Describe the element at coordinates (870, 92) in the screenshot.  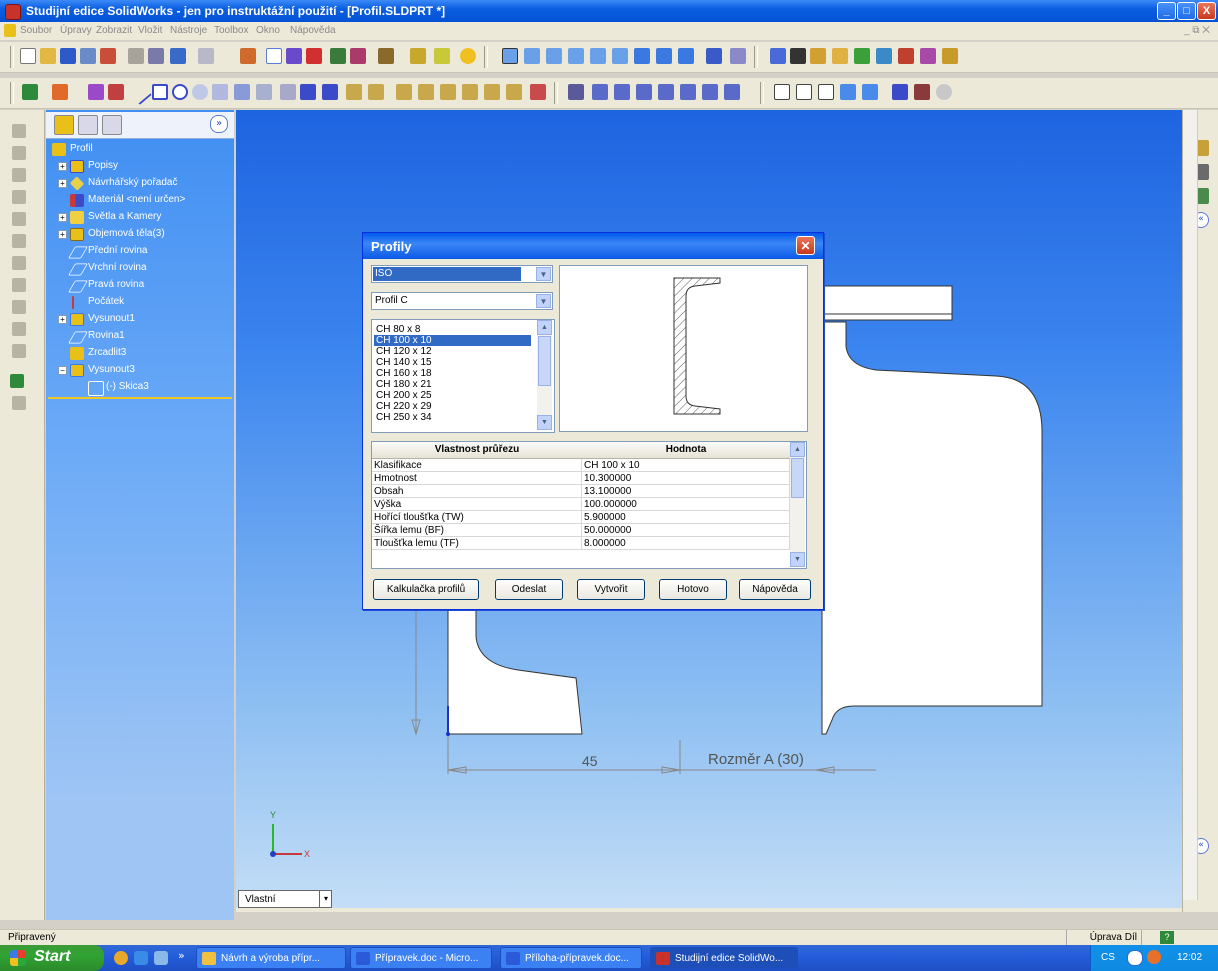
I see `shaded-icon` at that location.